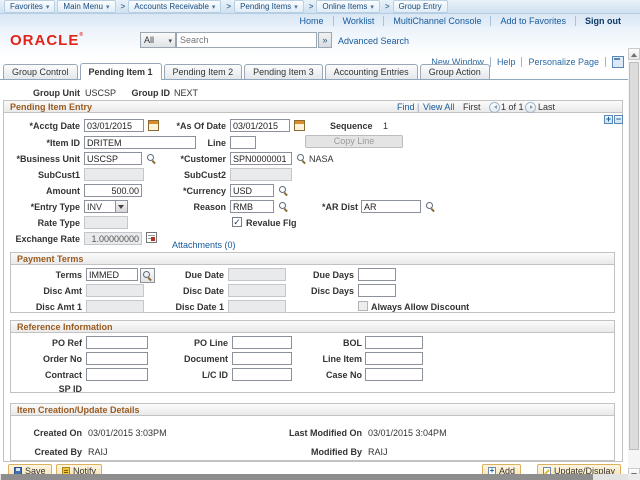  Describe the element at coordinates (359, 20) in the screenshot. I see `worklist-link: Worklist` at that location.